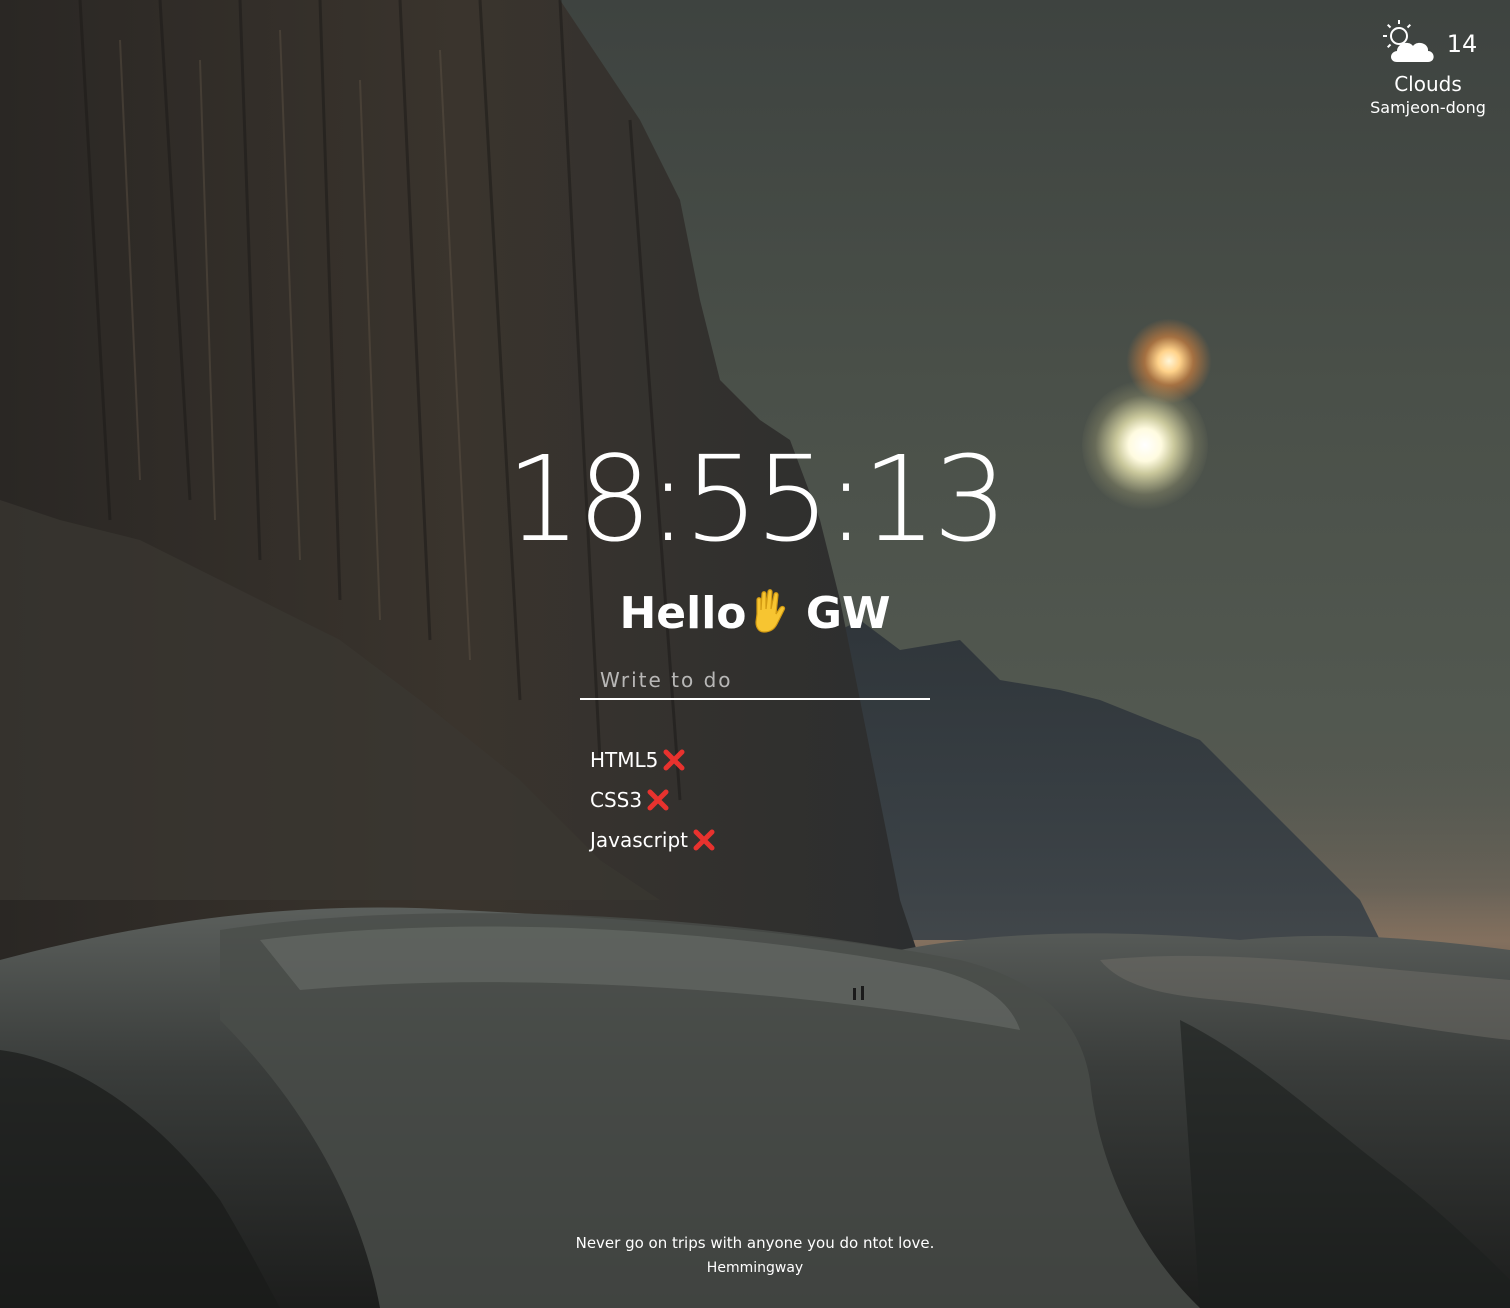 This screenshot has height=1308, width=1510. Describe the element at coordinates (1462, 44) in the screenshot. I see `temperature: 14` at that location.